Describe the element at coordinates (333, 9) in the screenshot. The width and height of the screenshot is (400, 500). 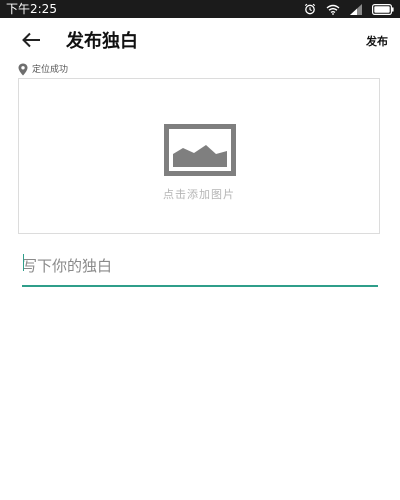
I see `wifi-icon` at that location.